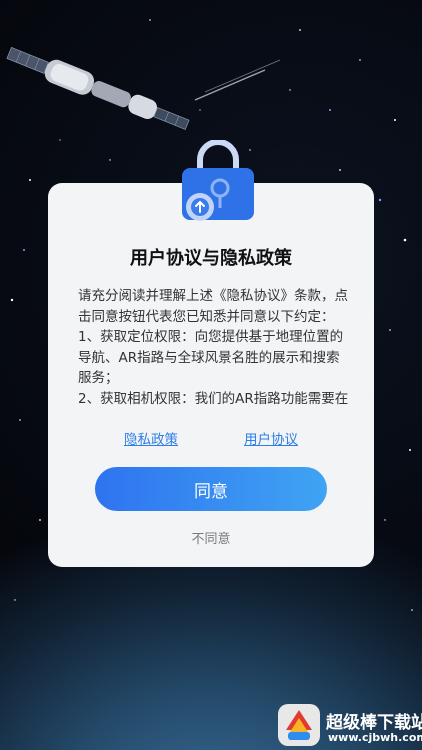  I want to click on site-watermark: 超级棒下载站 www.cjbwh.com, so click(349, 725).